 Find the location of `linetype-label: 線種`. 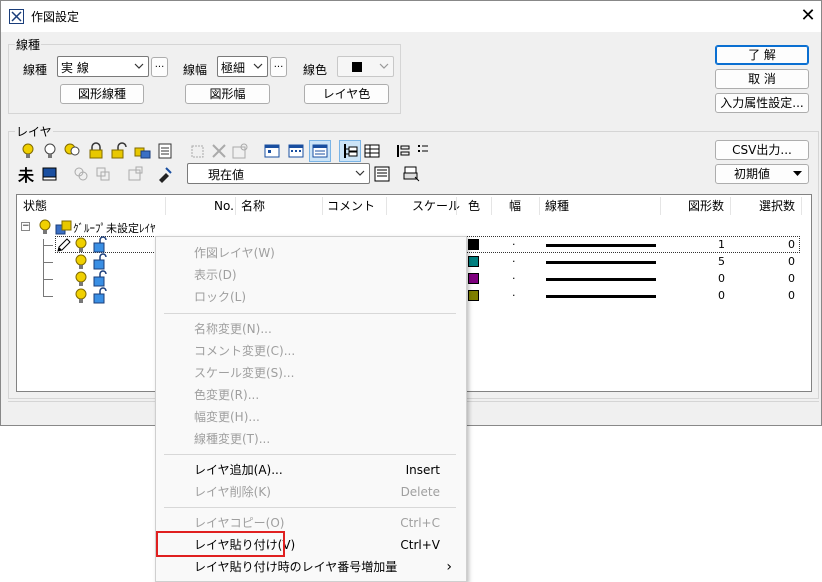

linetype-label: 線種 is located at coordinates (35, 70).